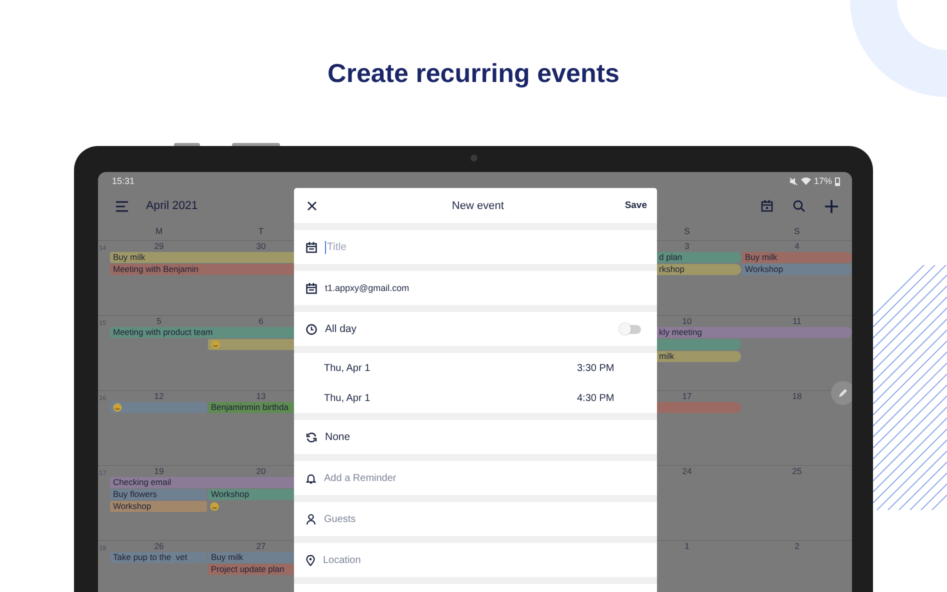 The image size is (947, 592). What do you see at coordinates (261, 246) in the screenshot?
I see `day-number: 30` at bounding box center [261, 246].